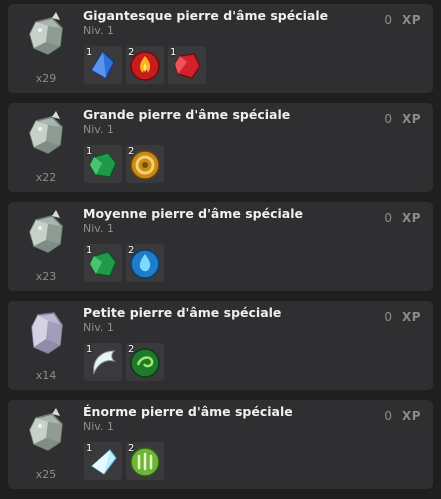  Describe the element at coordinates (46, 334) in the screenshot. I see `lavender-soul-stone-icon` at that location.